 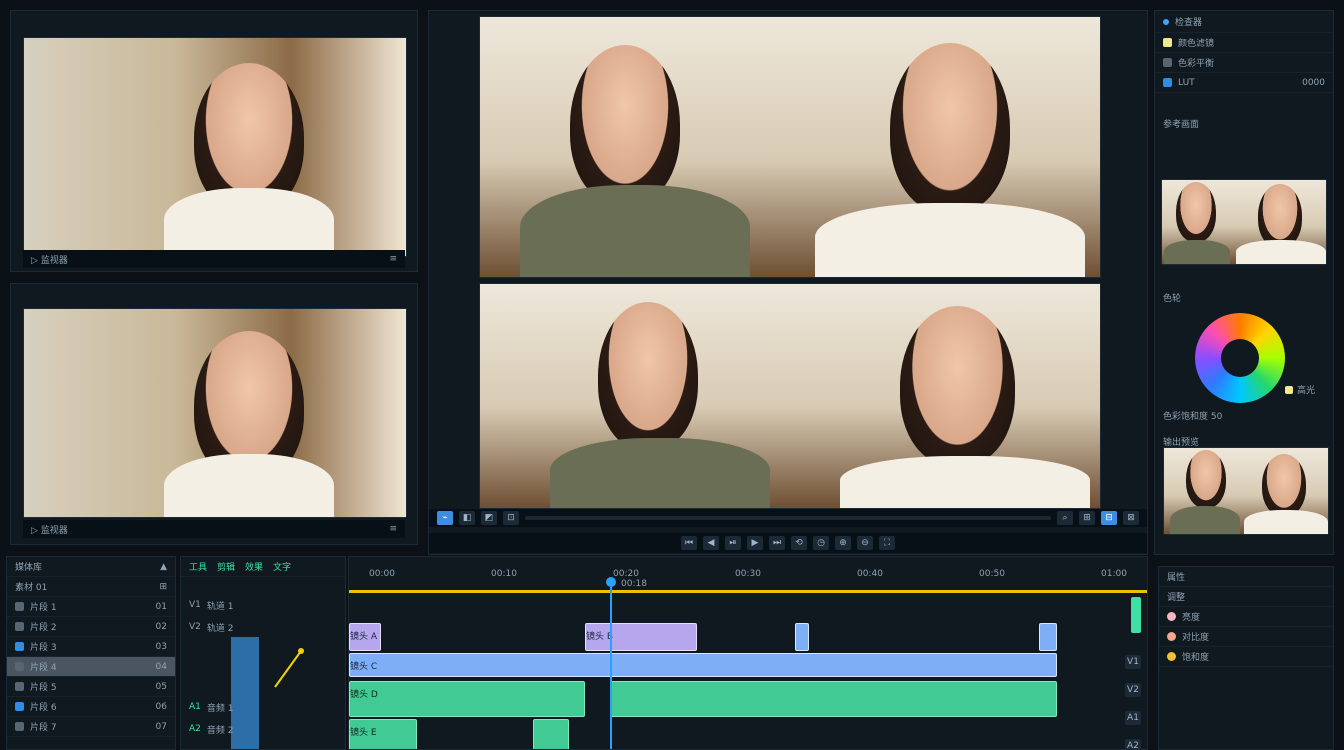 What do you see at coordinates (163, 567) in the screenshot?
I see `media-bins-filter-icon: ▲` at bounding box center [163, 567].